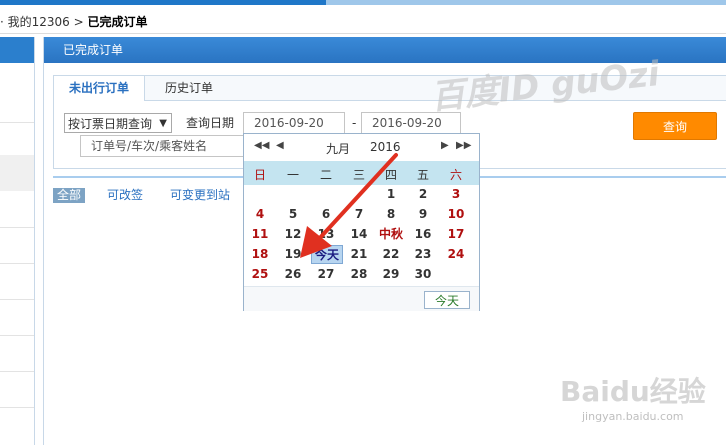 The width and height of the screenshot is (726, 445). I want to click on date-type-select: 按订票日期查询 ▼, so click(118, 123).